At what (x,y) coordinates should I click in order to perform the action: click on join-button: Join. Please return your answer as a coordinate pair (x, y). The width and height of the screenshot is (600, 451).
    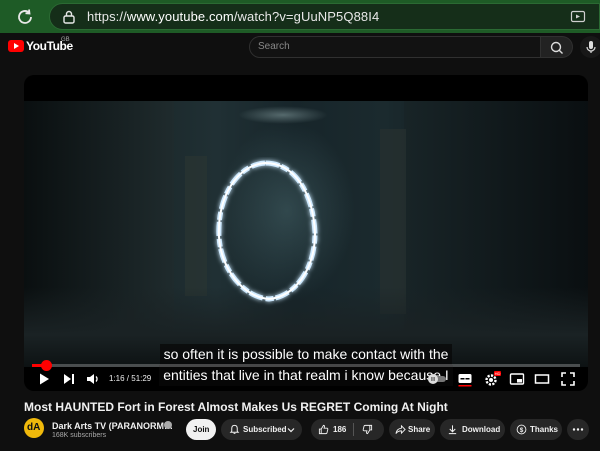
    Looking at the image, I should click on (201, 429).